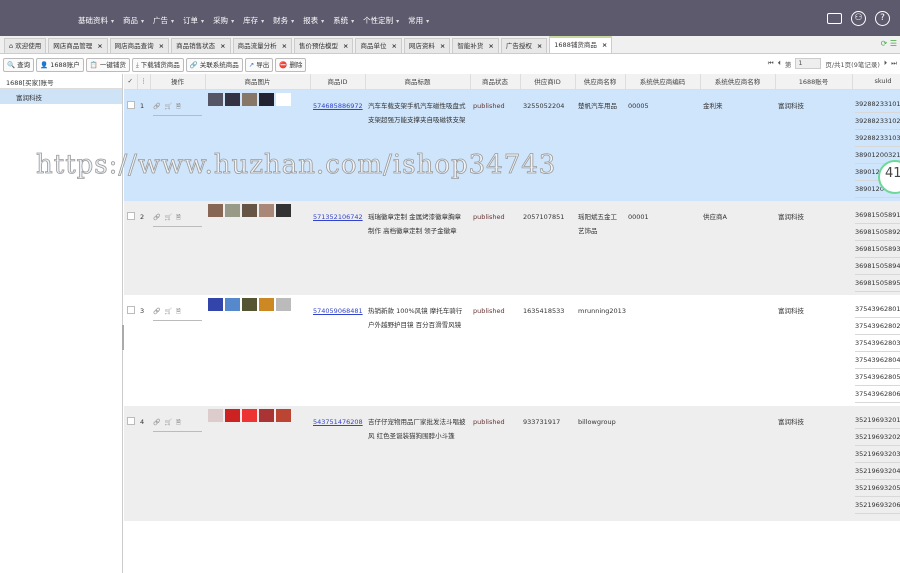  What do you see at coordinates (133, 20) in the screenshot?
I see `menu-item: 商品 ▾` at bounding box center [133, 20].